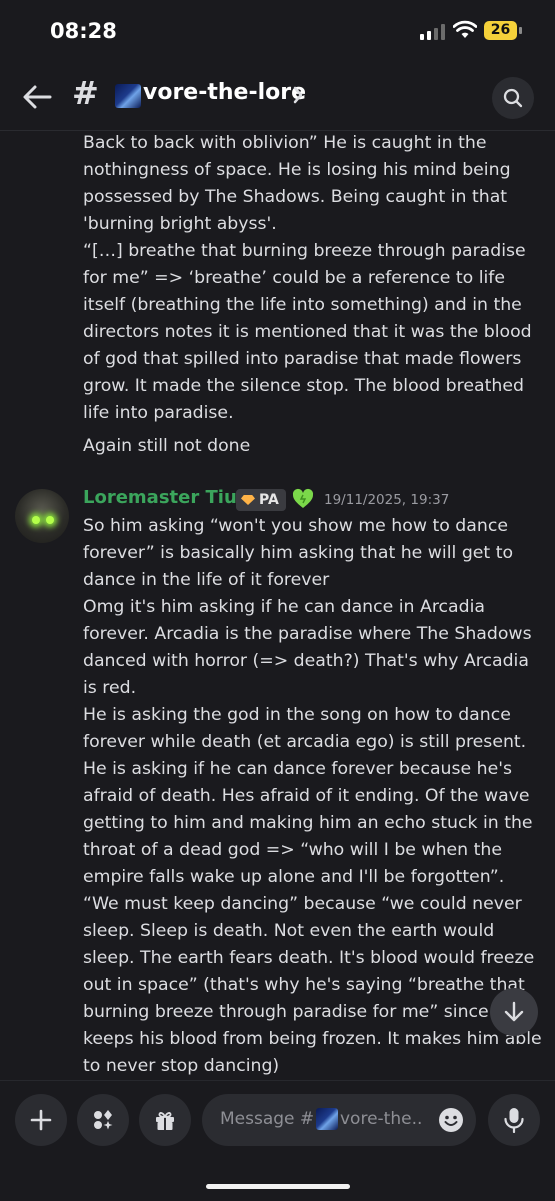 The height and width of the screenshot is (1201, 555). Describe the element at coordinates (167, 446) in the screenshot. I see `message-text: Again still not done` at that location.